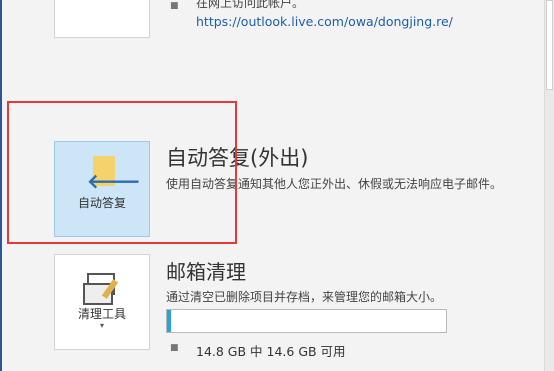 The image size is (554, 371). I want to click on window-left-border, so click(1, 185).